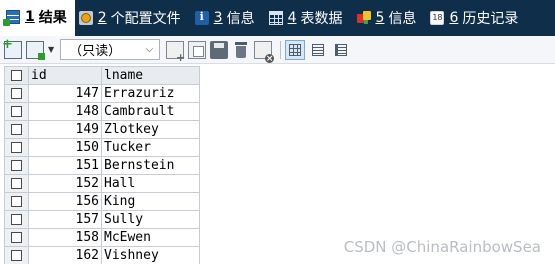  Describe the element at coordinates (65, 219) in the screenshot. I see `id-cell: 157` at that location.